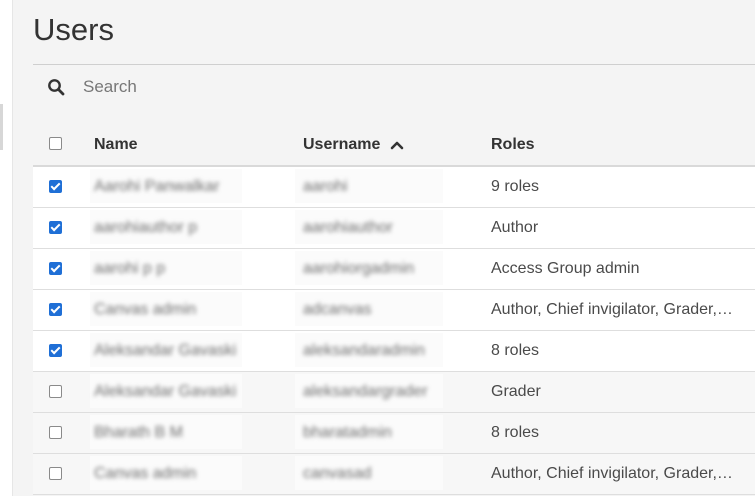 The width and height of the screenshot is (755, 496). I want to click on column-header-roles: Roles, so click(513, 145).